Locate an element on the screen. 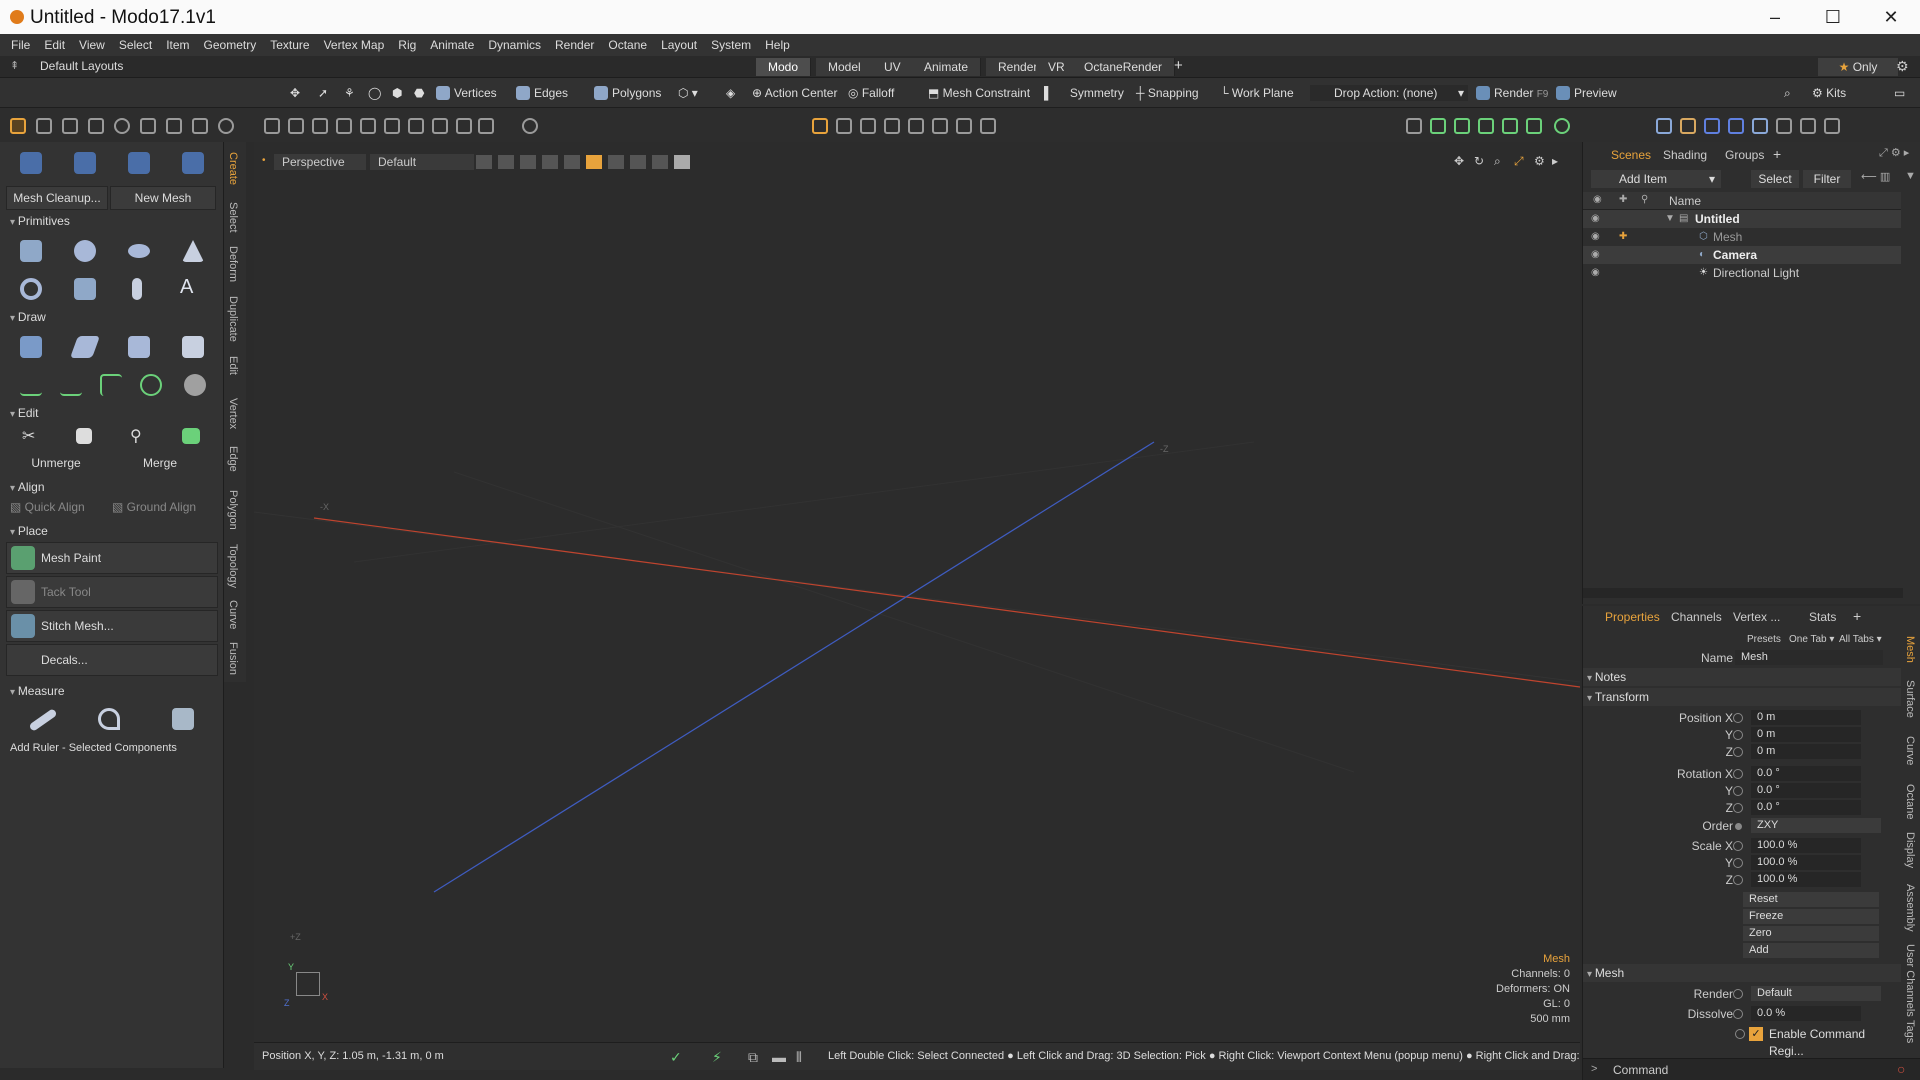 The height and width of the screenshot is (1080, 1920). tab-octanerender: OctaneRender is located at coordinates (1124, 67).